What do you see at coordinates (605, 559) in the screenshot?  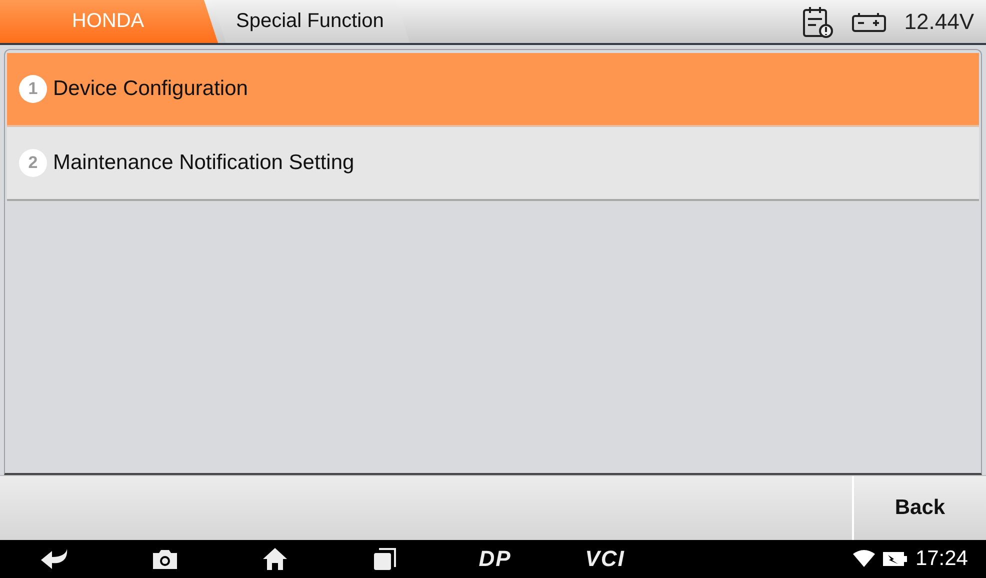 I see `nav-label: VCI` at bounding box center [605, 559].